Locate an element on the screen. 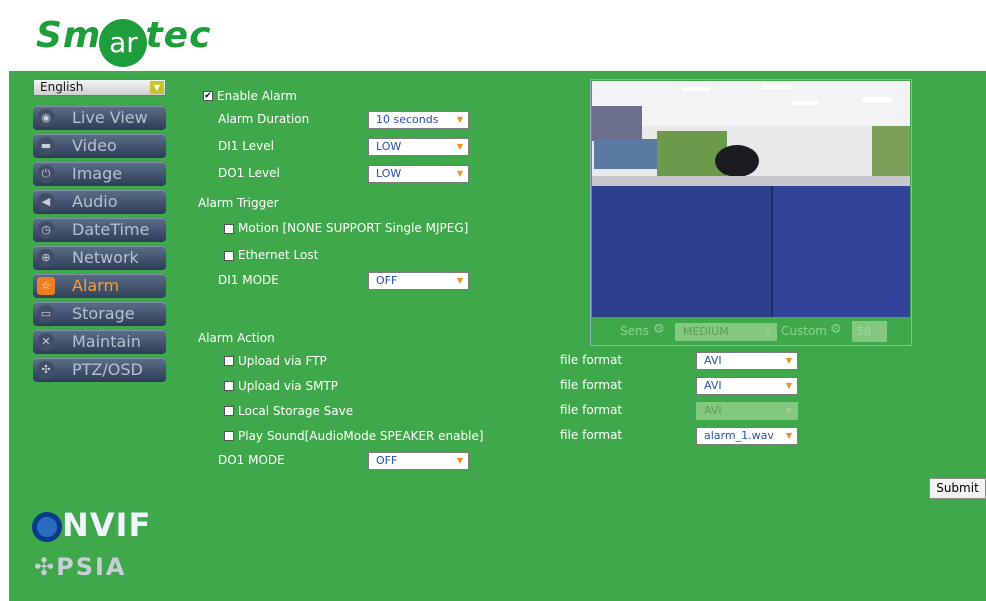 Image resolution: width=986 pixels, height=601 pixels. tools-icon: ✕ is located at coordinates (46, 342).